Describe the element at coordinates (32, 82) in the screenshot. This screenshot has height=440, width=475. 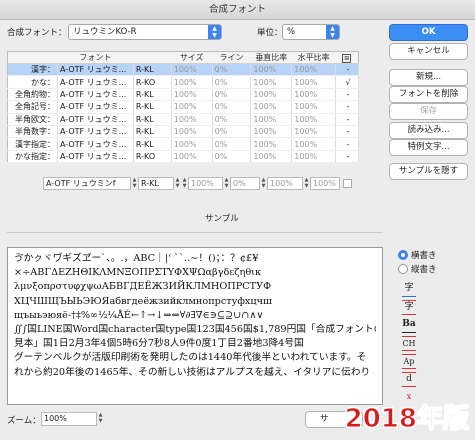
I see `row-name: かな：` at that location.